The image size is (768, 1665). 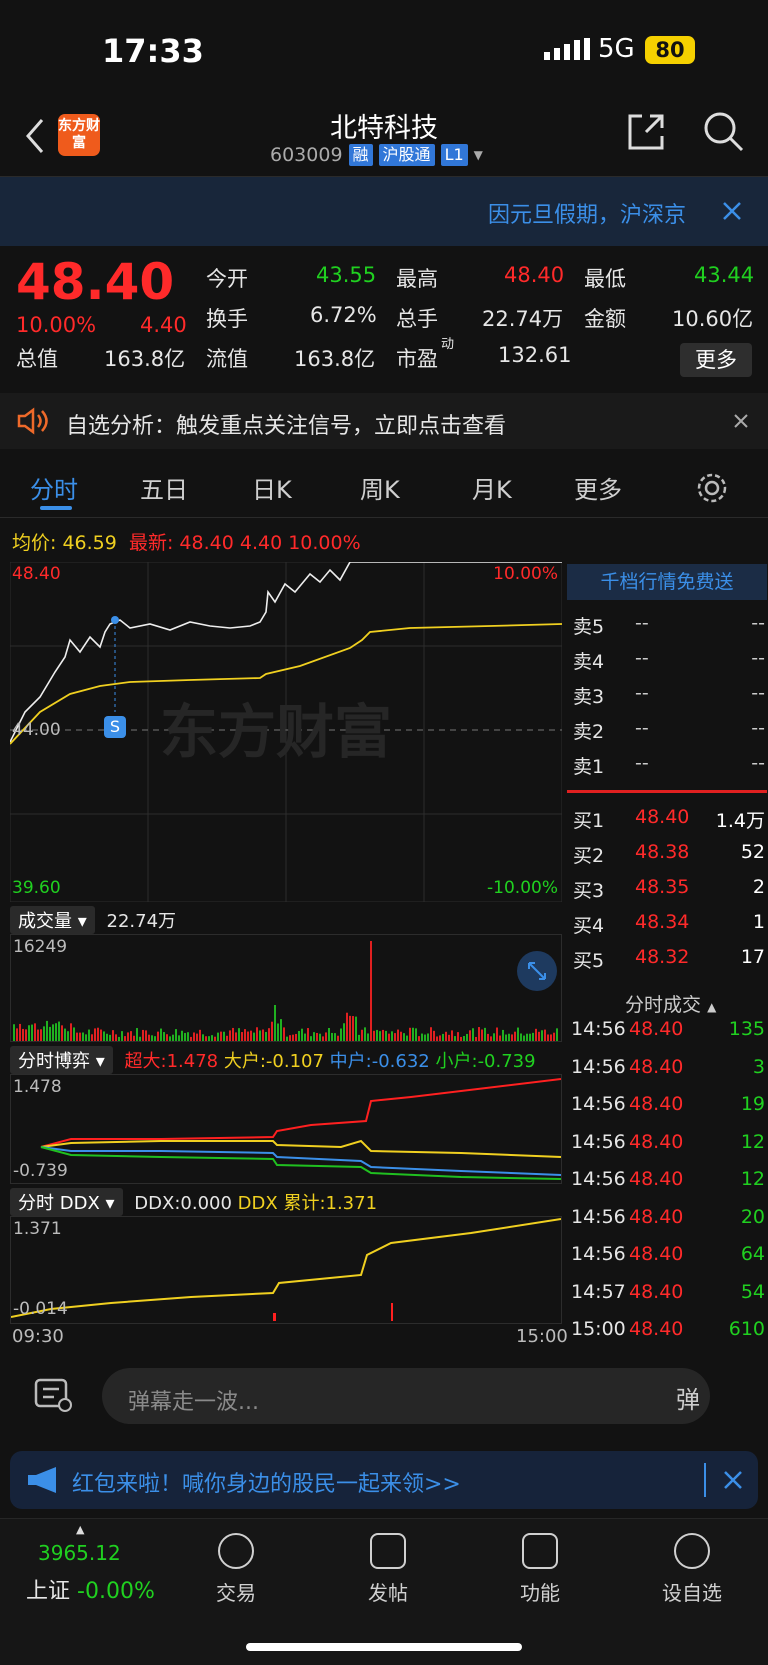 What do you see at coordinates (454, 155) in the screenshot?
I see `tag-level: L1` at bounding box center [454, 155].